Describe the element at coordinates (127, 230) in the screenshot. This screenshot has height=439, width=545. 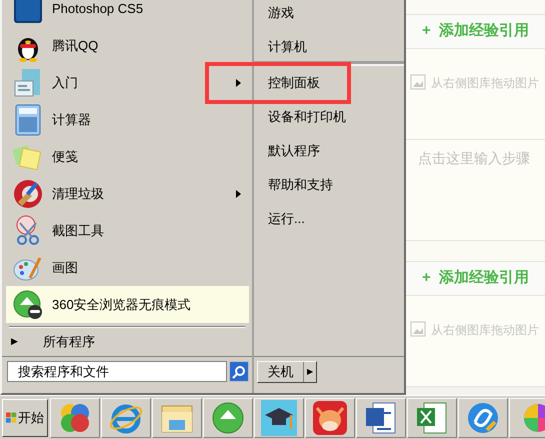
I see `program-item: 截图工具` at that location.